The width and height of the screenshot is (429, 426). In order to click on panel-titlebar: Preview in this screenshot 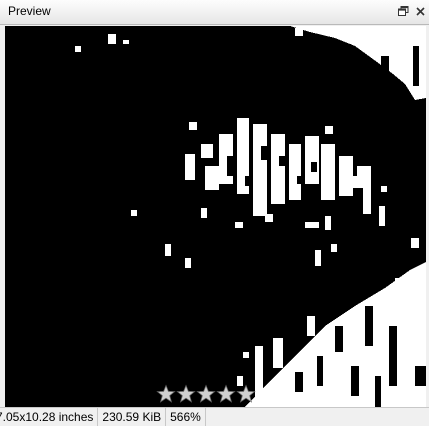, I will do `click(214, 12)`.